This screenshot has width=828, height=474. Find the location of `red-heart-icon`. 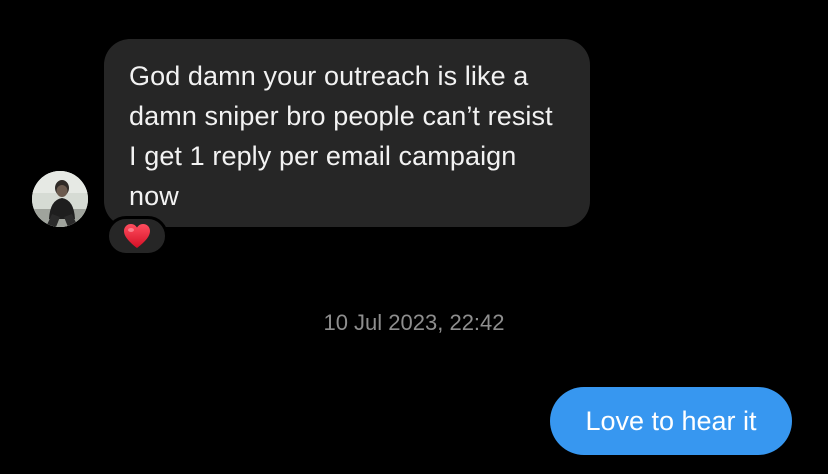

red-heart-icon is located at coordinates (137, 236).